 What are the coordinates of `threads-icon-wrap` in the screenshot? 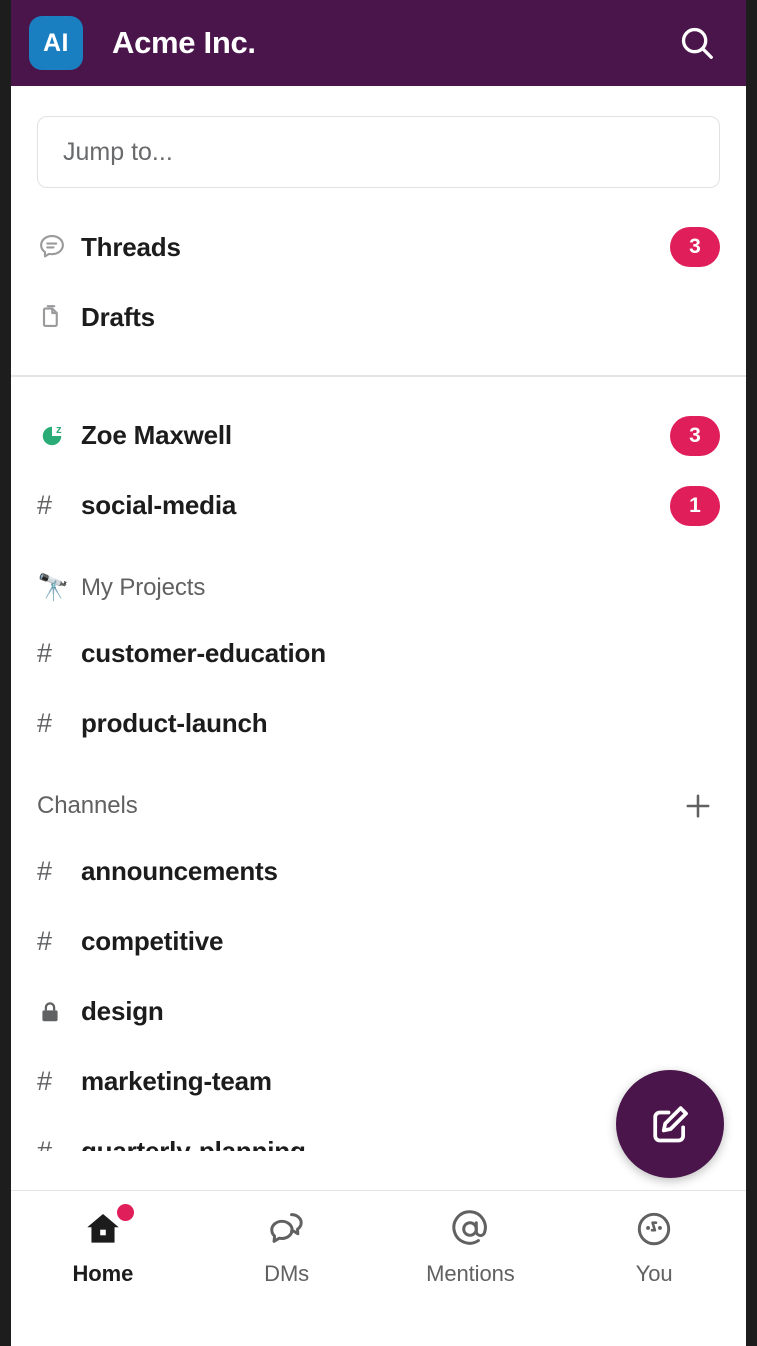 It's located at (59, 247).